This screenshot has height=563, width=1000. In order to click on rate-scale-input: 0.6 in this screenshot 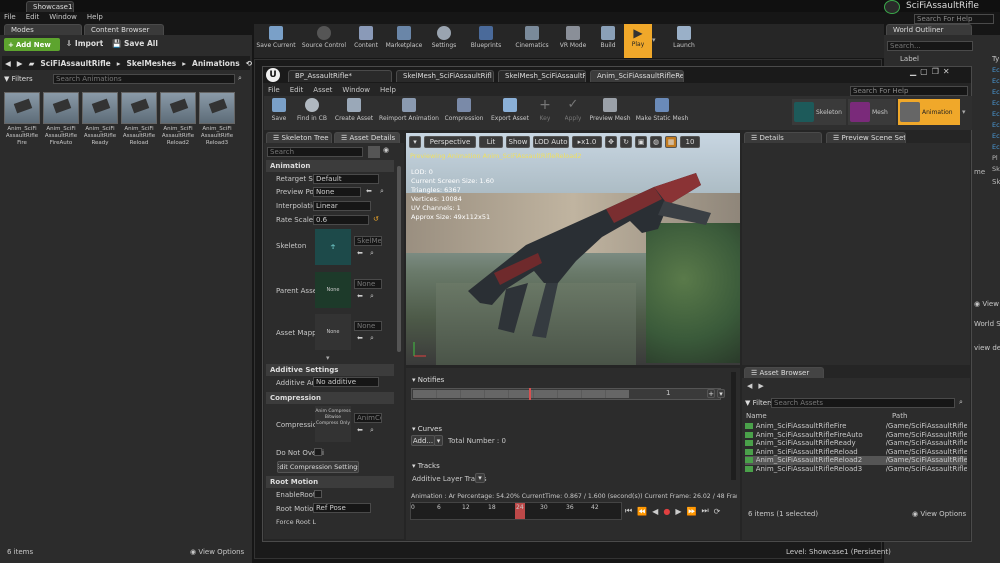, I will do `click(341, 220)`.